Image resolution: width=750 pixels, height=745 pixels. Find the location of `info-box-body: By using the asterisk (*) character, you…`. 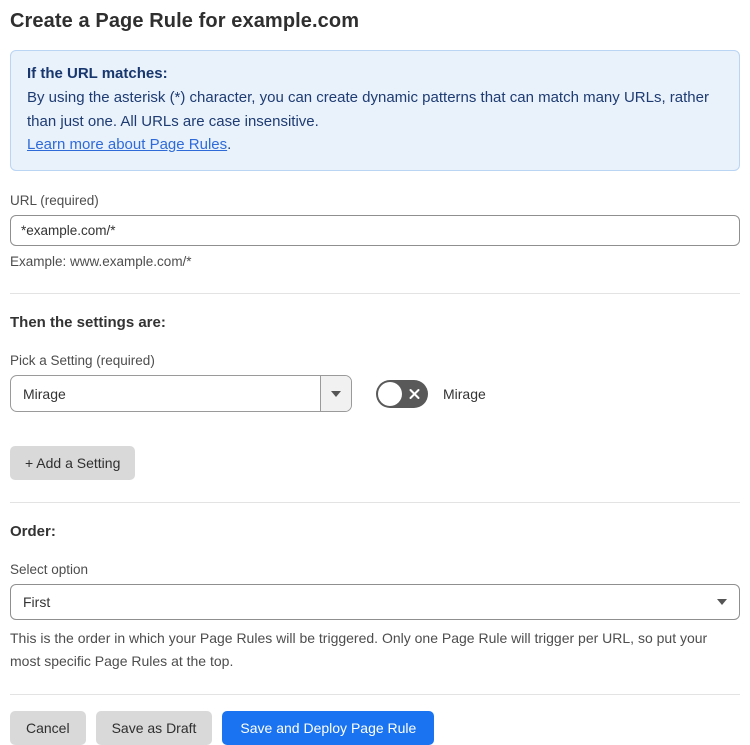

info-box-body: By using the asterisk (*) character, you… is located at coordinates (368, 109).